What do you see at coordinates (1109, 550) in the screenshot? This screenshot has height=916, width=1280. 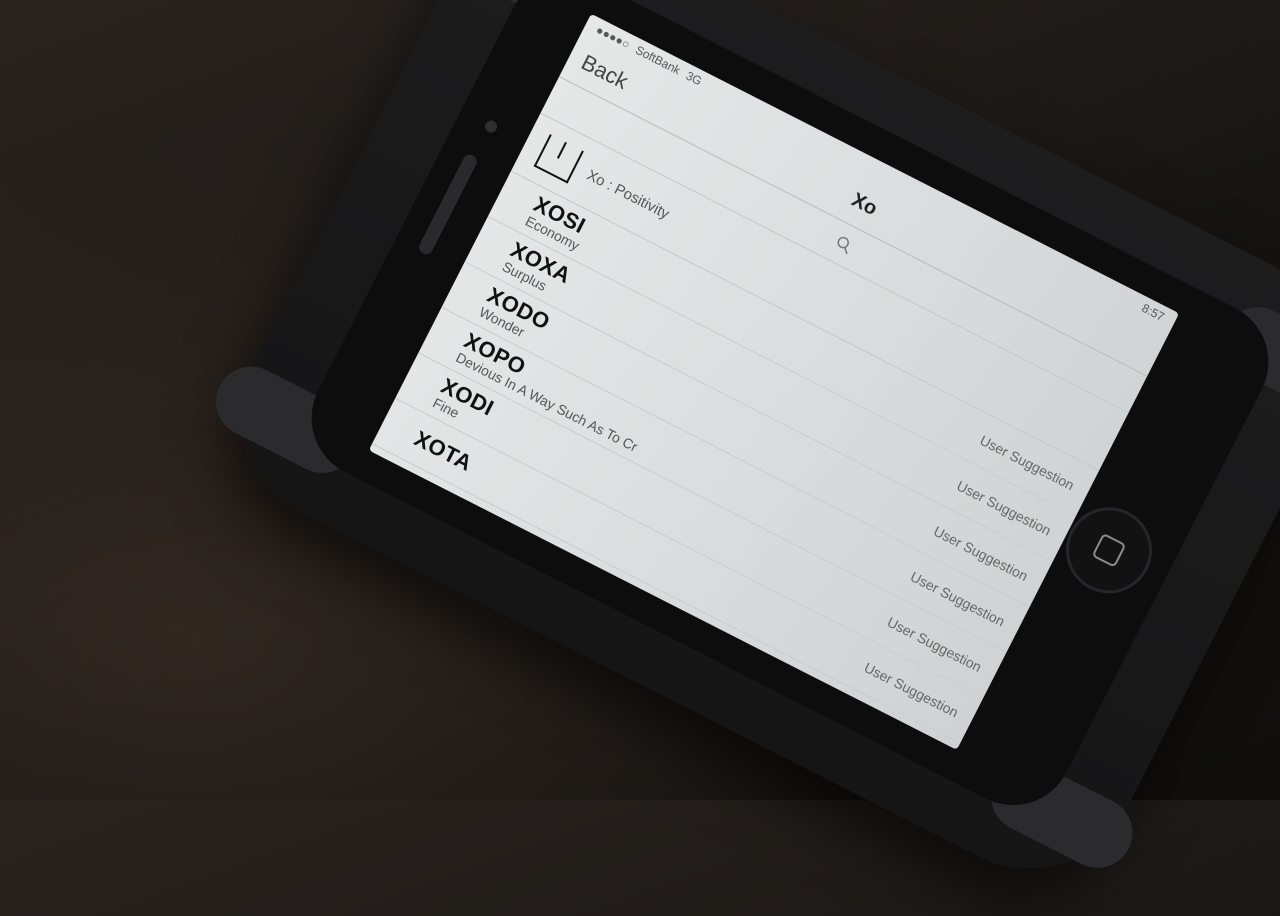 I see `home-square-icon` at bounding box center [1109, 550].